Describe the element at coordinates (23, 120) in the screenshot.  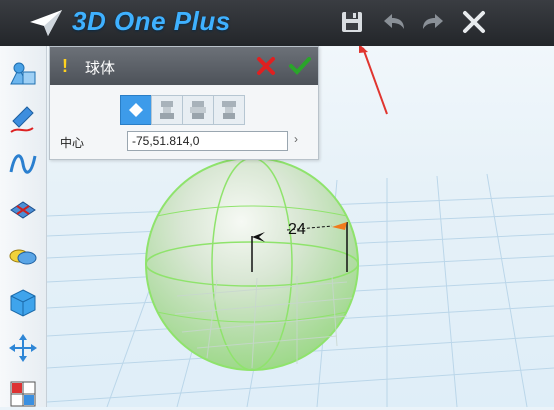
I see `sketch-pencil-icon` at that location.